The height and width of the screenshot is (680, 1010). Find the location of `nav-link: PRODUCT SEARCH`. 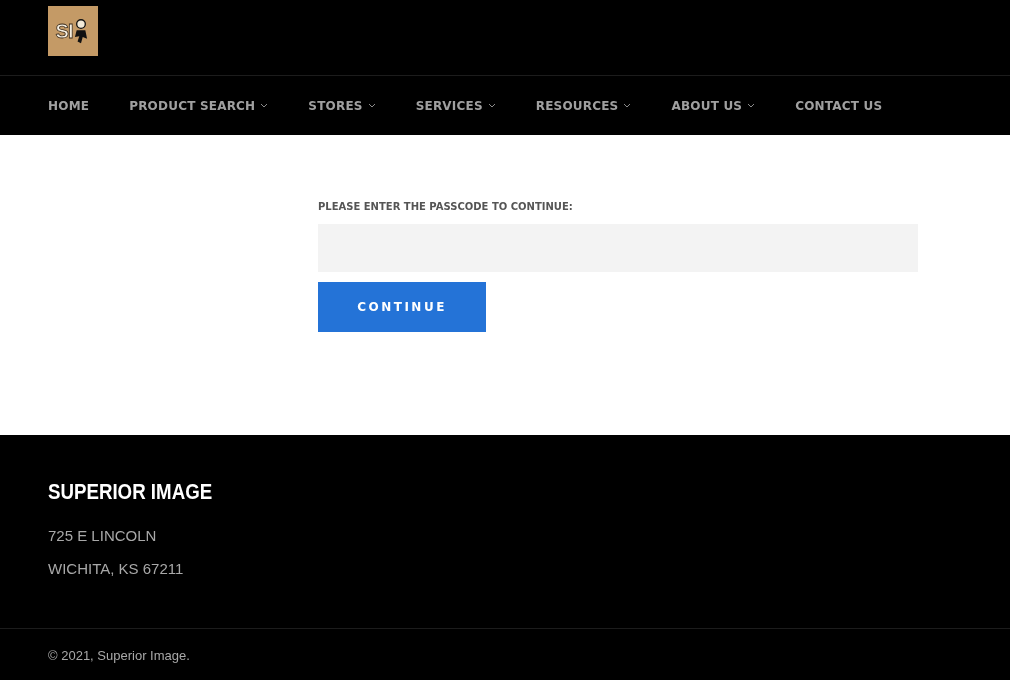

nav-link: PRODUCT SEARCH is located at coordinates (199, 105).